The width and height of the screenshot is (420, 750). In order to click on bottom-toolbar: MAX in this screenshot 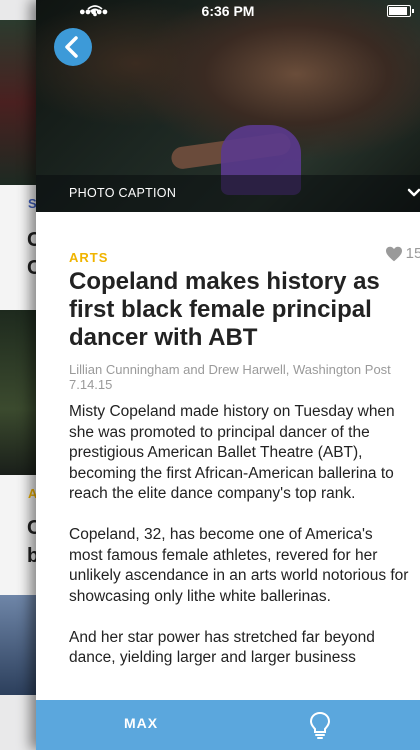, I will do `click(228, 725)`.